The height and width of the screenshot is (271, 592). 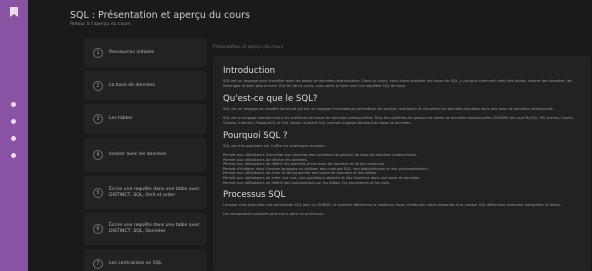 I want to click on lesson-item: 4 Insérer avec les données, so click(x=145, y=155).